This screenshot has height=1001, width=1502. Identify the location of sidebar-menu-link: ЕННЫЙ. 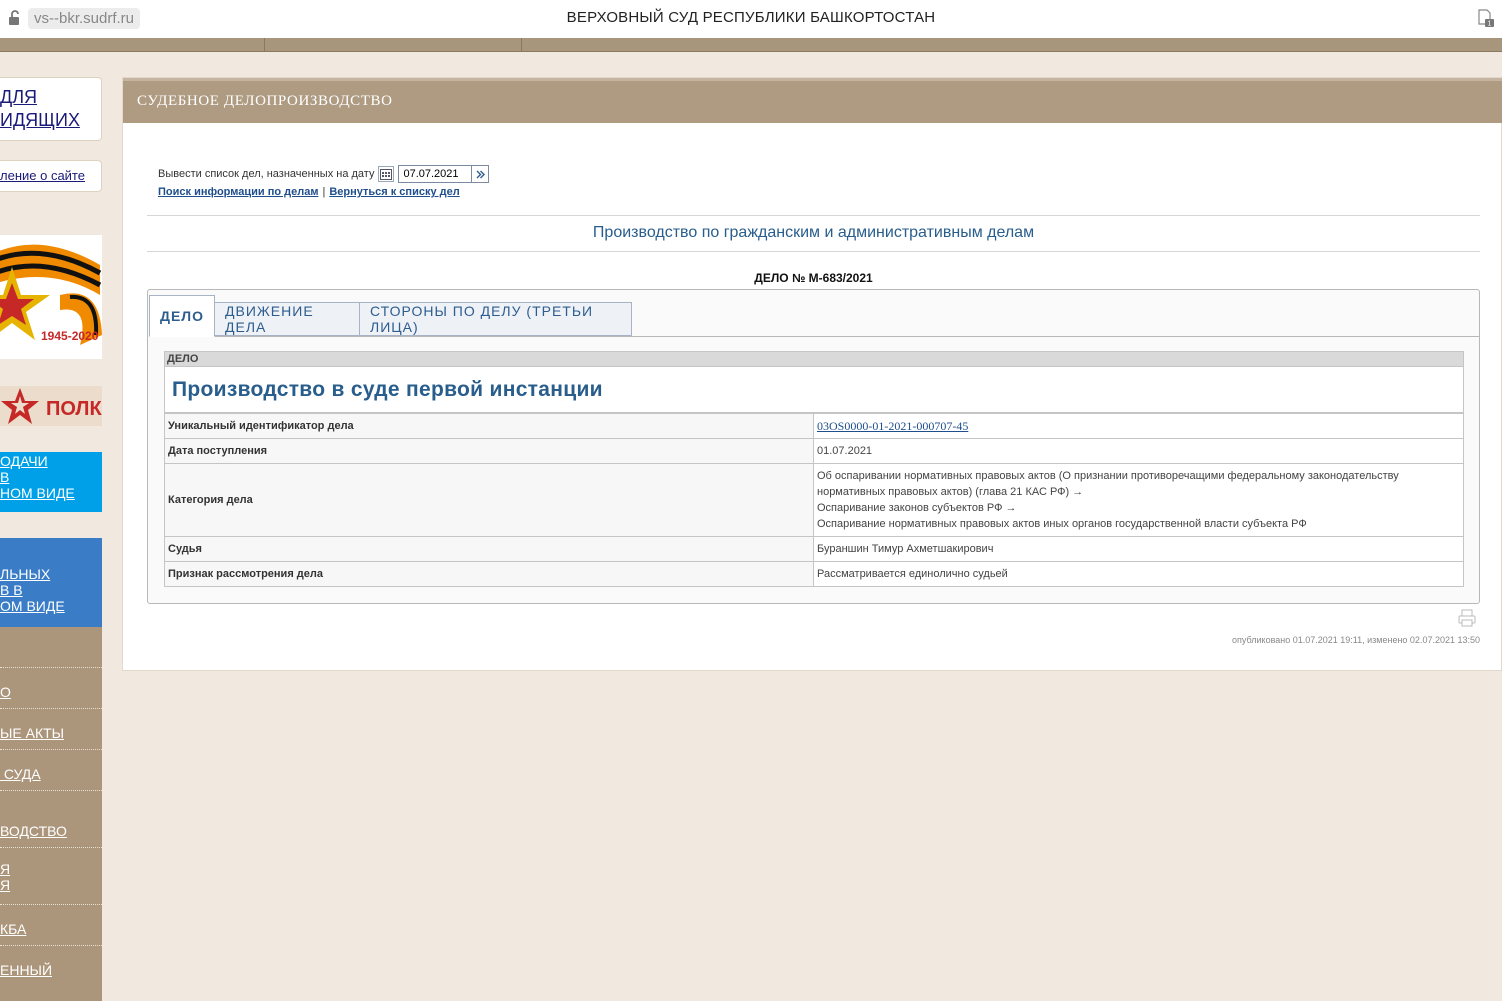
(51, 970).